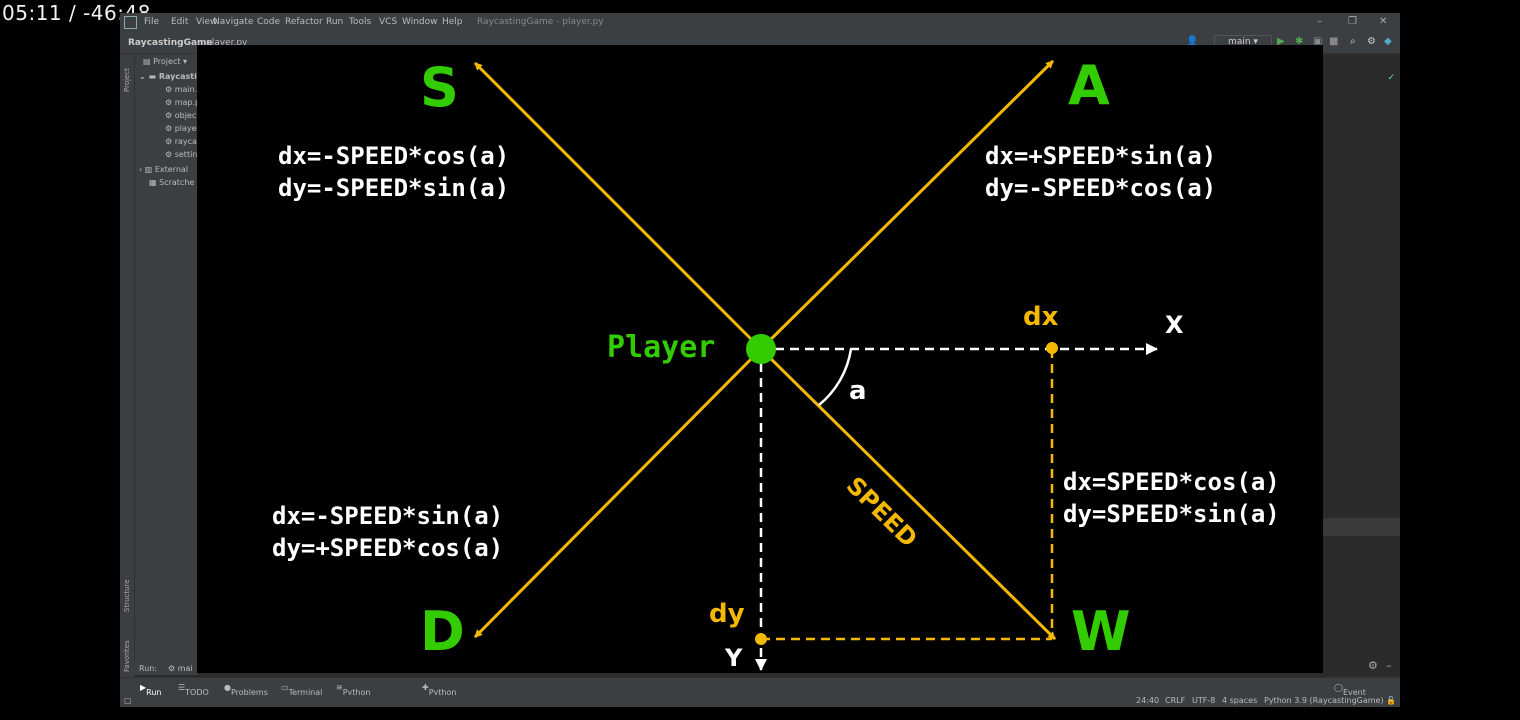 This screenshot has height=720, width=1520. I want to click on run-config-tab: ⚙ mai, so click(180, 668).